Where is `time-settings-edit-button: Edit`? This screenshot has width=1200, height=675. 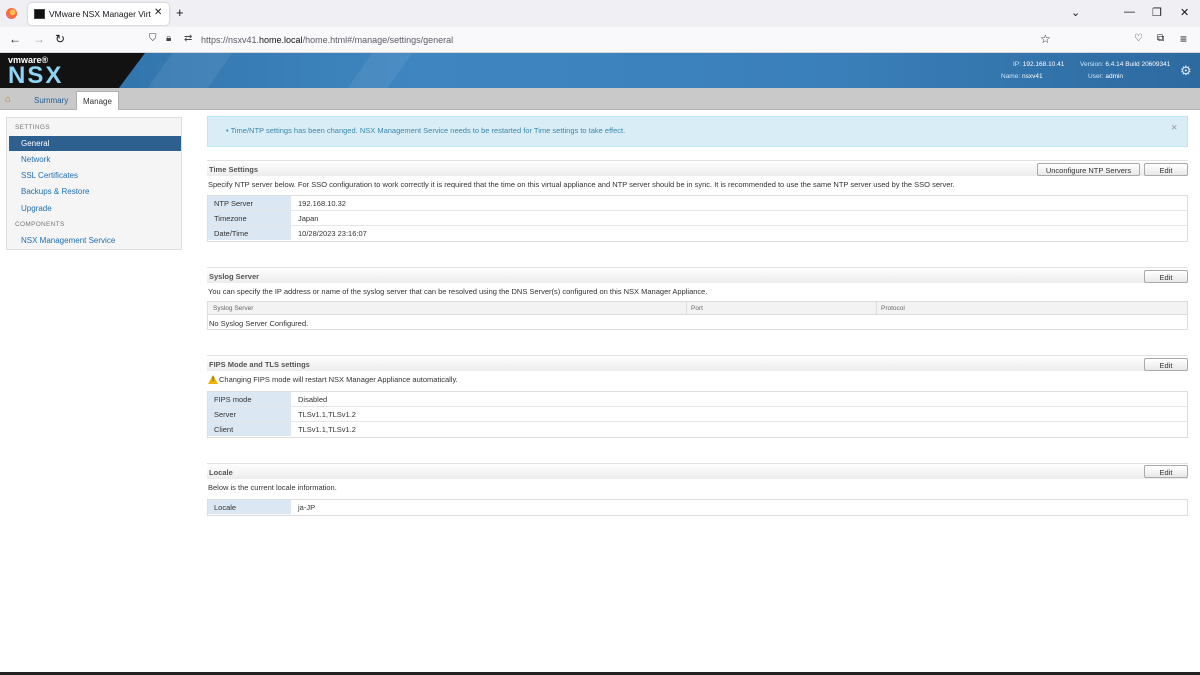 time-settings-edit-button: Edit is located at coordinates (1166, 169).